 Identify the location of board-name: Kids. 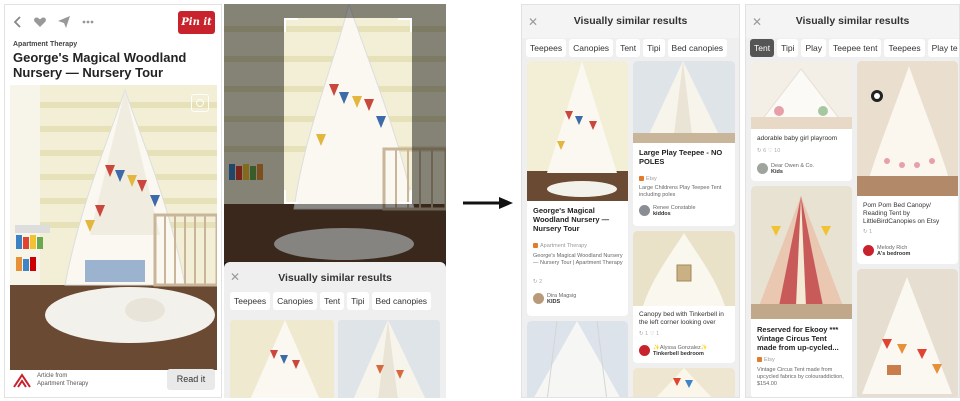
(777, 172).